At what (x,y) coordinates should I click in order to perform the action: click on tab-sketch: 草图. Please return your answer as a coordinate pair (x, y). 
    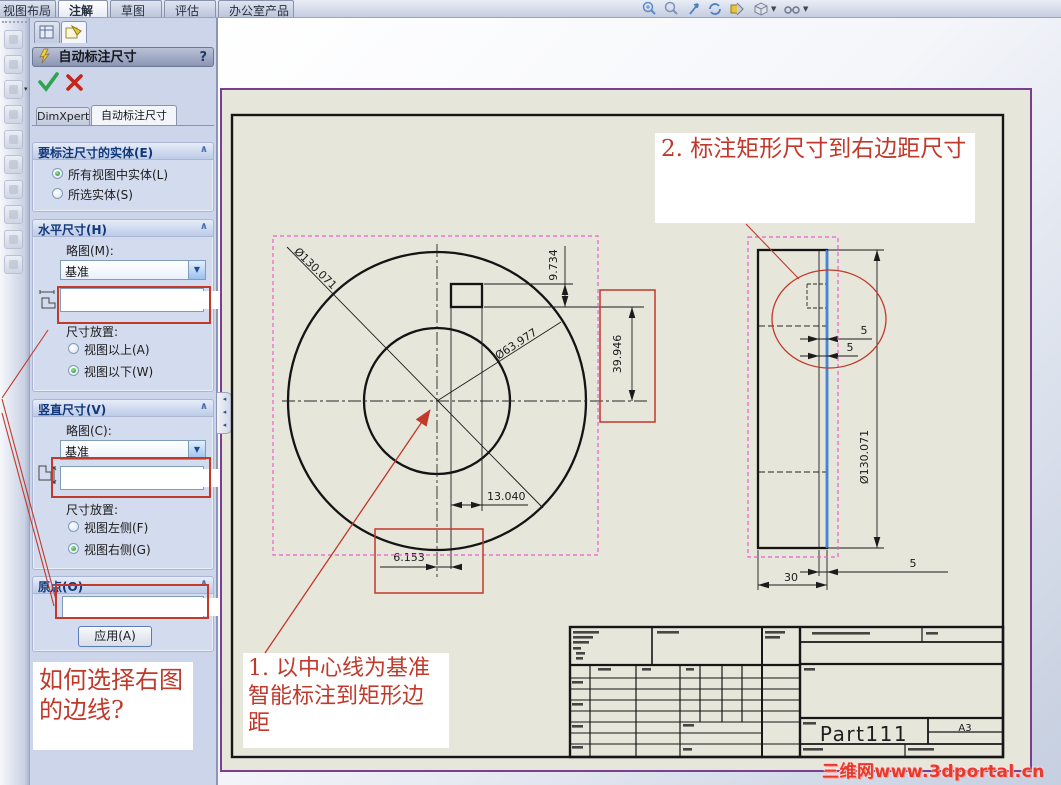
    Looking at the image, I should click on (136, 9).